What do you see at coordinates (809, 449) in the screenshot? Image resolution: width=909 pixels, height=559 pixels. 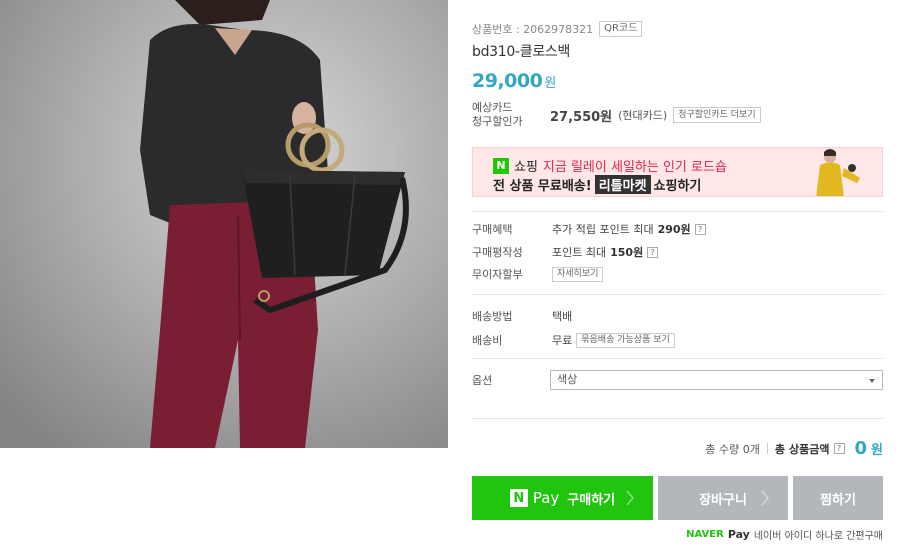 I see `total-label: 상품금액` at bounding box center [809, 449].